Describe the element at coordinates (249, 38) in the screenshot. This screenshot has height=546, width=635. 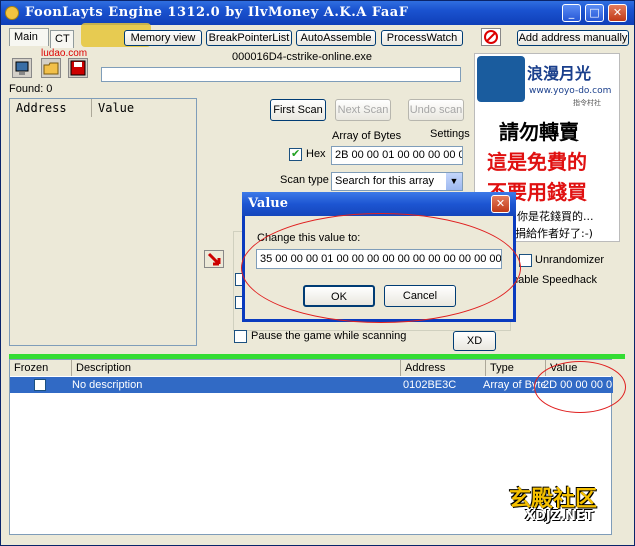
I see `breakpointerlist-button: BreakPointerList` at that location.